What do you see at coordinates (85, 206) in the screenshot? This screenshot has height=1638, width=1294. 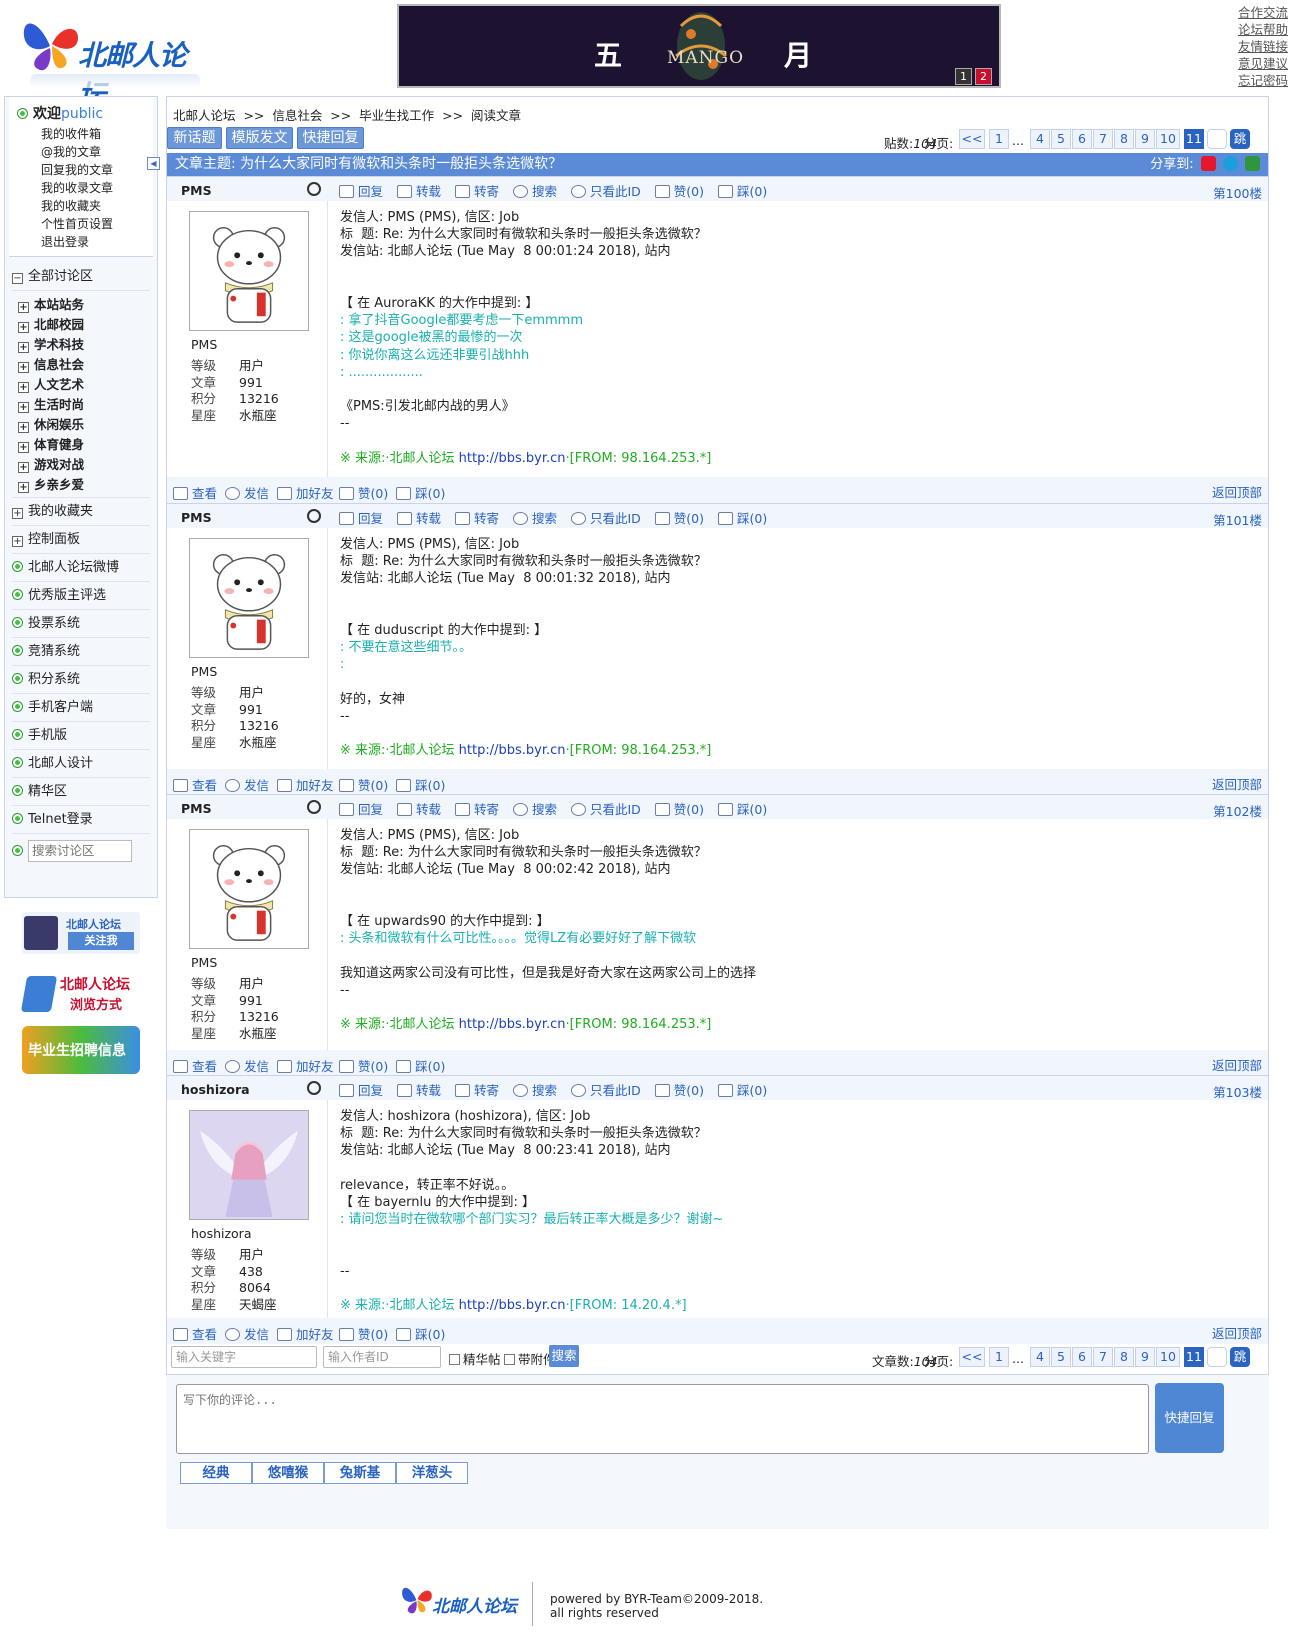 I see `link-favorites: 我的收藏夹` at bounding box center [85, 206].